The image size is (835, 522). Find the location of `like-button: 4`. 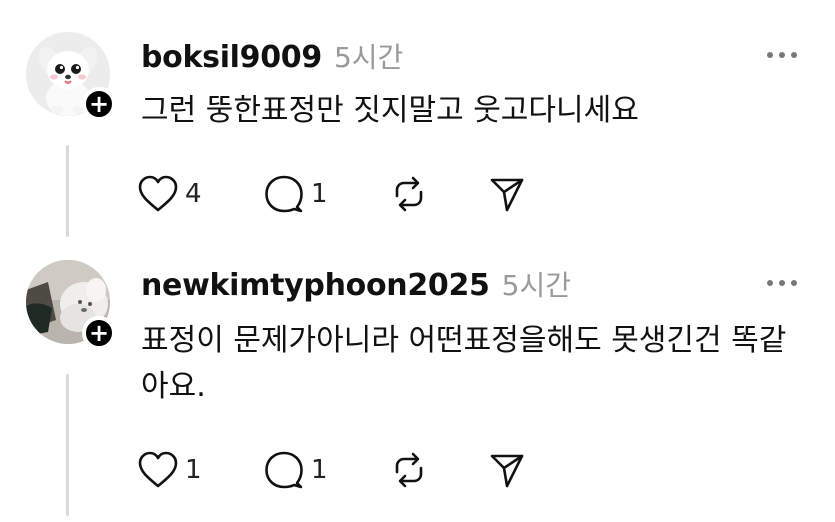

like-button: 4 is located at coordinates (200, 194).